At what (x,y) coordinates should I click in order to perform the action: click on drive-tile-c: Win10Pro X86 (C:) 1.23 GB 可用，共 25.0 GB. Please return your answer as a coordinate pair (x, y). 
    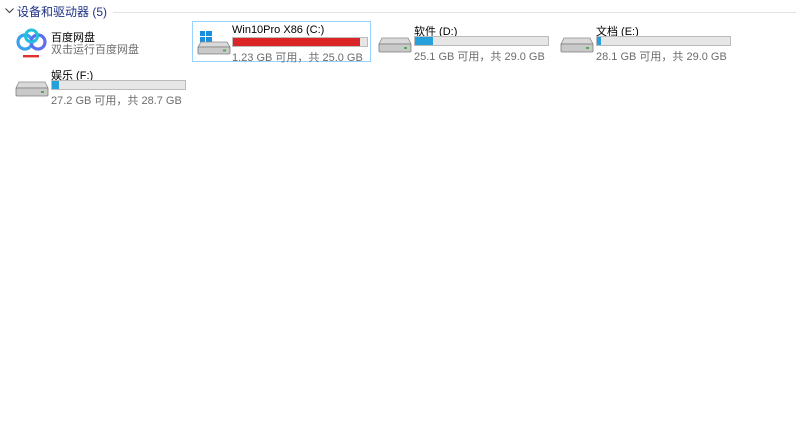
    Looking at the image, I should click on (281, 42).